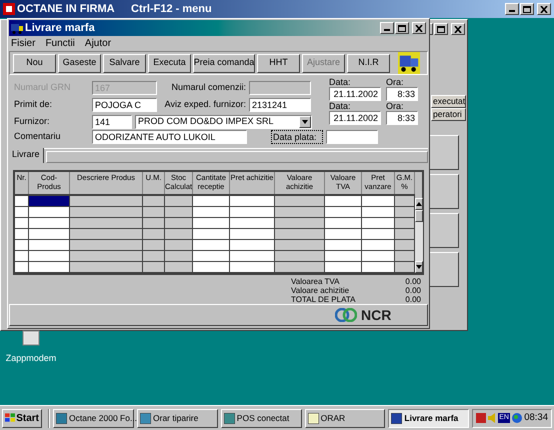 This screenshot has height=430, width=554. What do you see at coordinates (280, 105) in the screenshot?
I see `delivery-note-field: 2131241` at bounding box center [280, 105].